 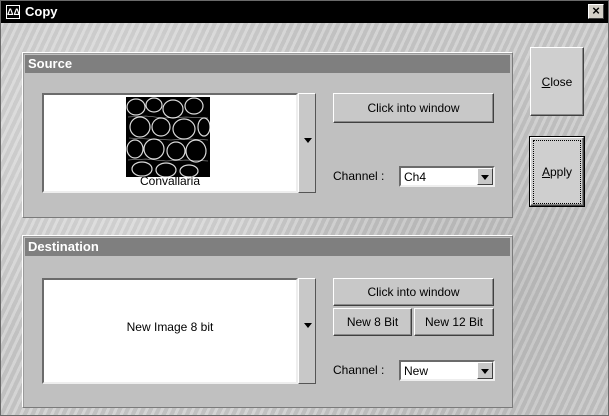 What do you see at coordinates (596, 11) in the screenshot?
I see `close-window-button: ×` at bounding box center [596, 11].